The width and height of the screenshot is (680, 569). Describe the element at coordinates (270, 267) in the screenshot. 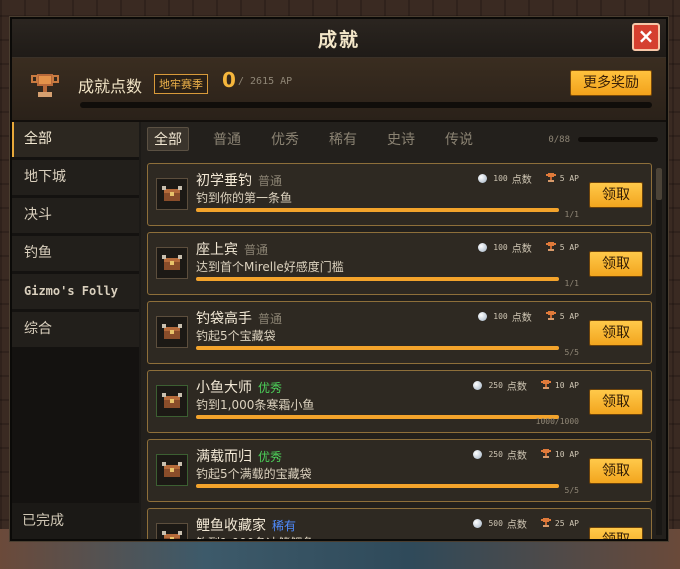

I see `achievement-description: 达到首个Mirelle好感度门槛` at that location.